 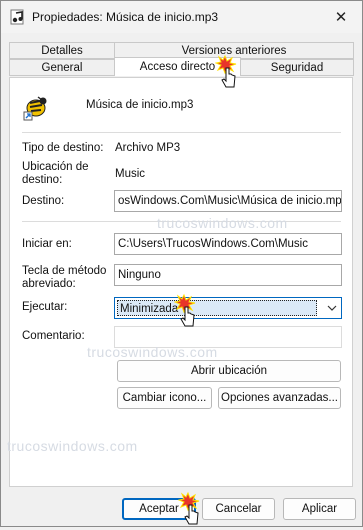 What do you see at coordinates (148, 148) in the screenshot?
I see `target-type-value: Archivo MP3` at bounding box center [148, 148].